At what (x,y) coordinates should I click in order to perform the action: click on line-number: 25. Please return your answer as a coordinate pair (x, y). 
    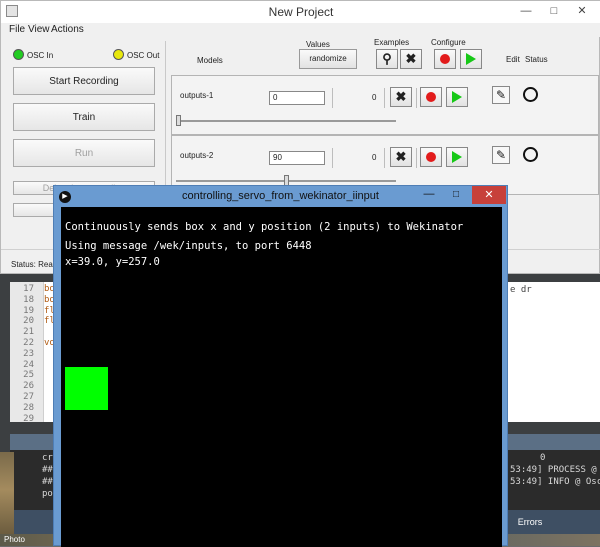
    Looking at the image, I should click on (28, 375).